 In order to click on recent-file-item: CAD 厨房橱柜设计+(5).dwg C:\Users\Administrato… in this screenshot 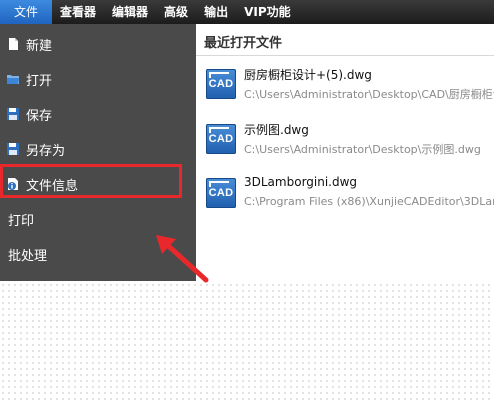, I will do `click(350, 86)`.